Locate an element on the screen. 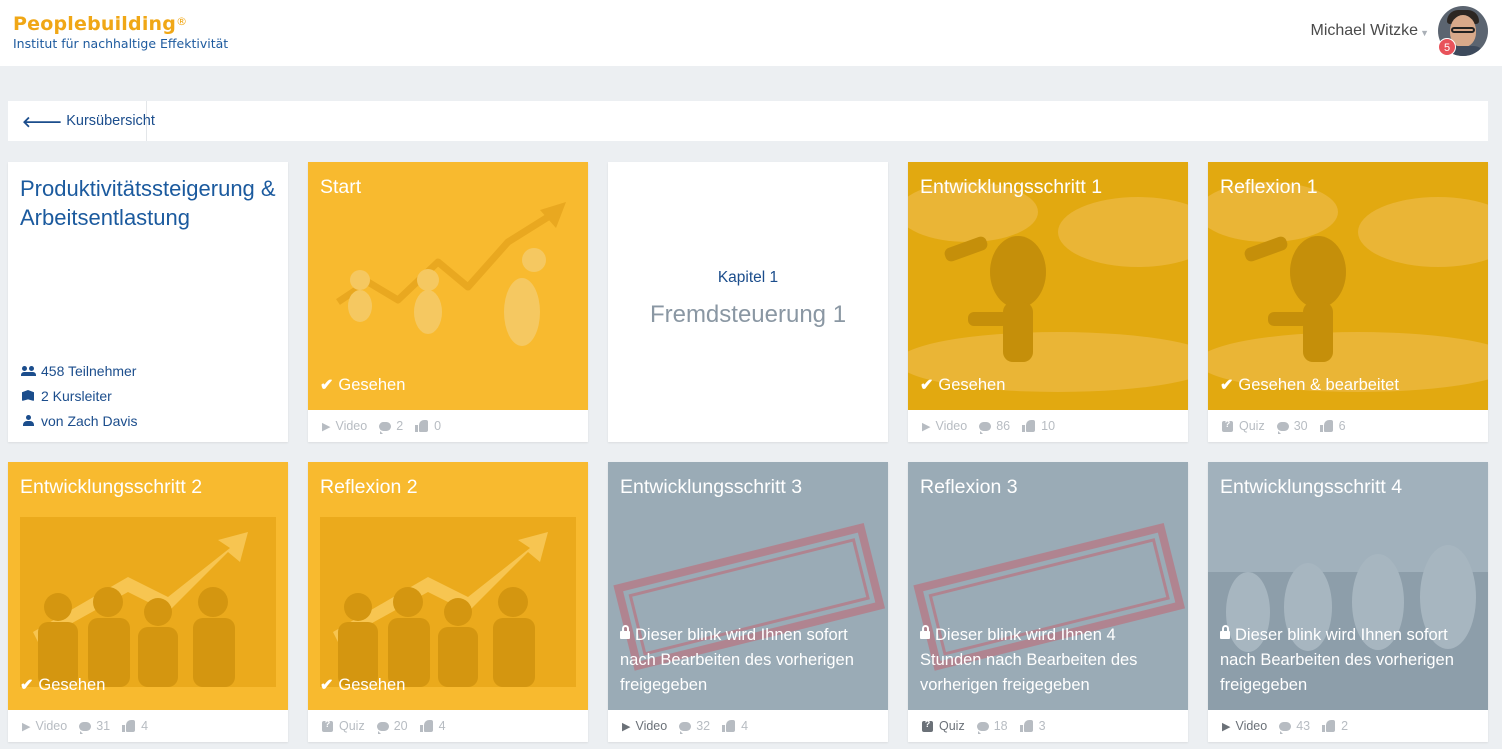  card-title: Start is located at coordinates (449, 187).